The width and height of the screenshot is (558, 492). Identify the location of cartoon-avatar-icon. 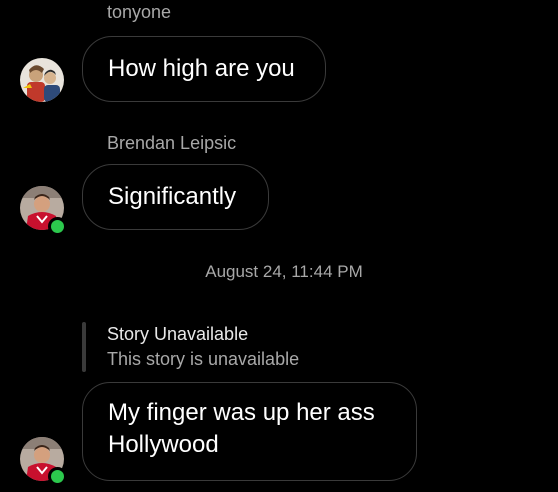
(42, 80).